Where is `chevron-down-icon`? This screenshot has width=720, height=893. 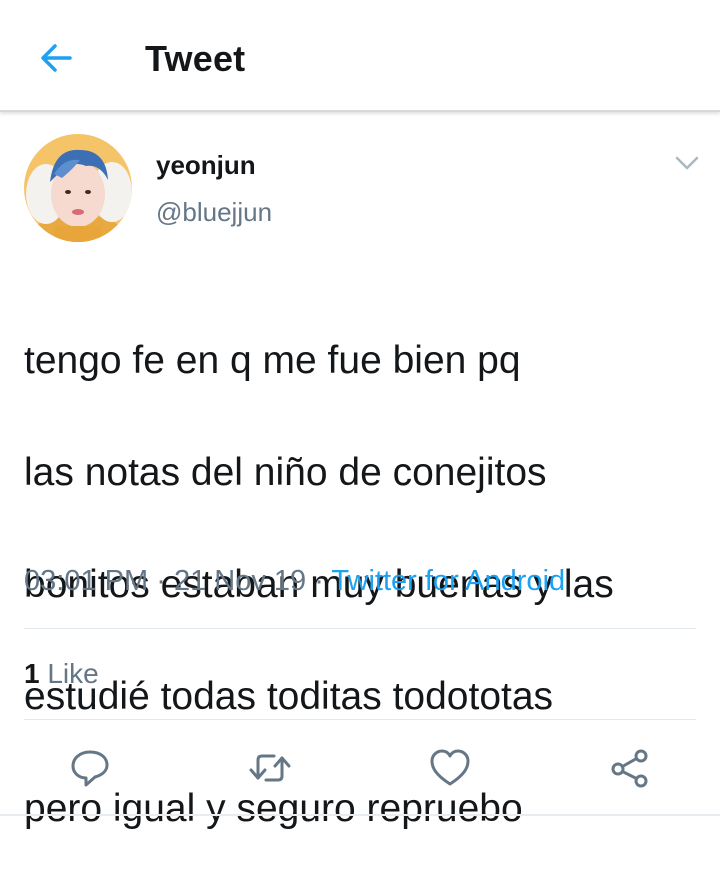 chevron-down-icon is located at coordinates (687, 163).